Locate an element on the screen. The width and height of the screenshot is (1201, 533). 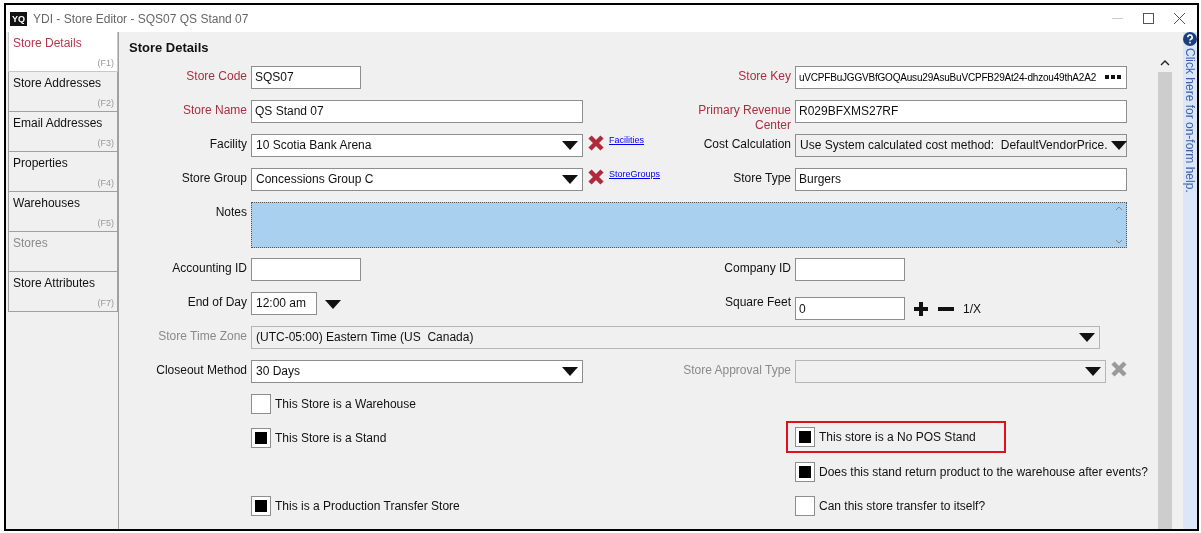
checkbox-label: This Store is a Warehouse is located at coordinates (345, 404).